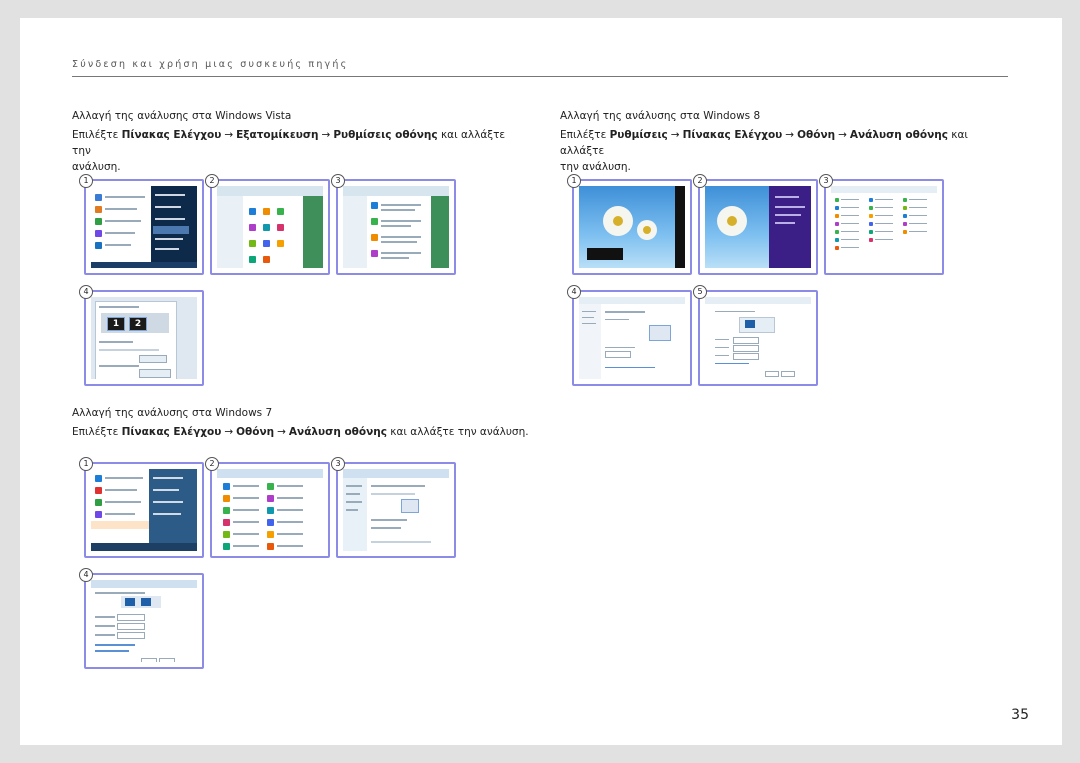  Describe the element at coordinates (385, 135) in the screenshot. I see `vista-step-display-settings: Ρυθμίσεις οθόνης` at that location.